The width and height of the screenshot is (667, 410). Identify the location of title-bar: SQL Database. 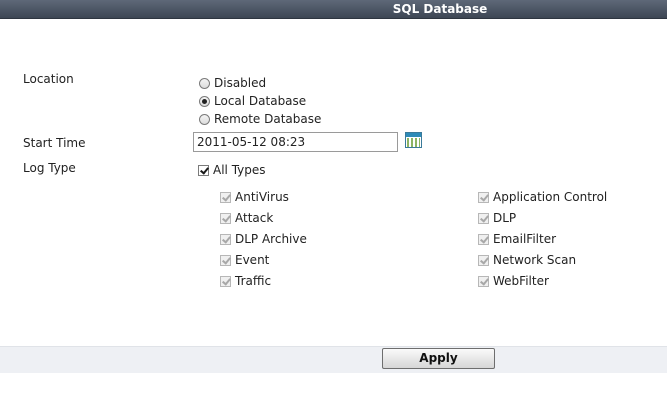
(333, 9).